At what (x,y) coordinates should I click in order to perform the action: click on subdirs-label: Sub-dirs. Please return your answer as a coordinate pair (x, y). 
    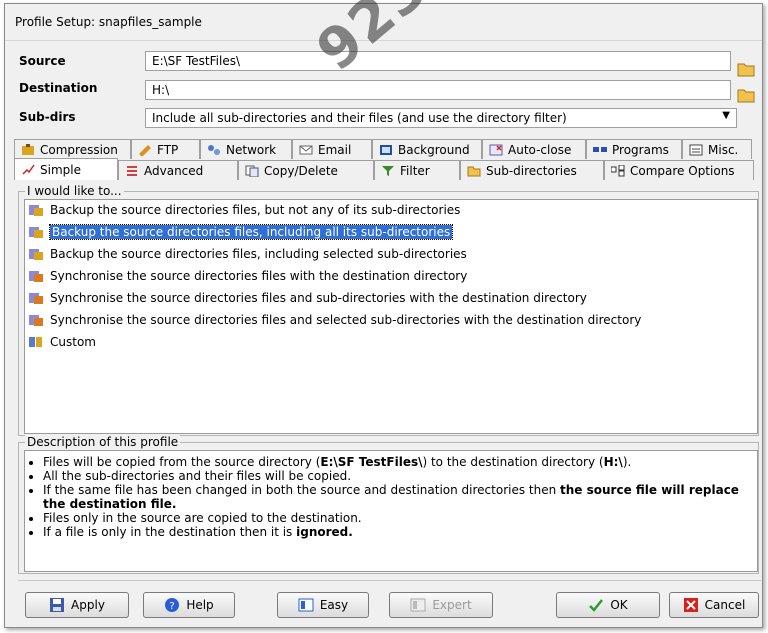
    Looking at the image, I should click on (47, 117).